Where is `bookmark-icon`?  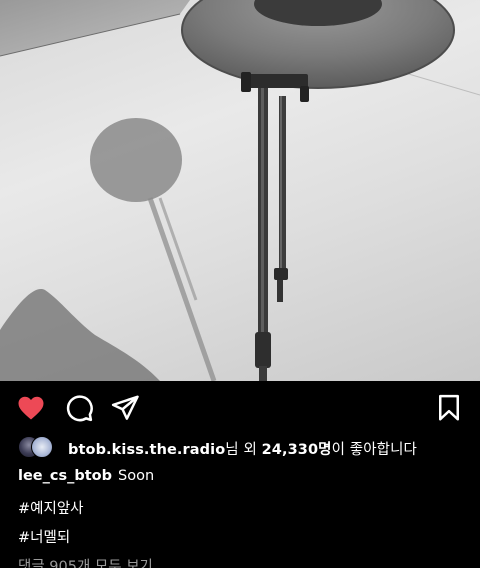
bookmark-icon is located at coordinates (449, 407).